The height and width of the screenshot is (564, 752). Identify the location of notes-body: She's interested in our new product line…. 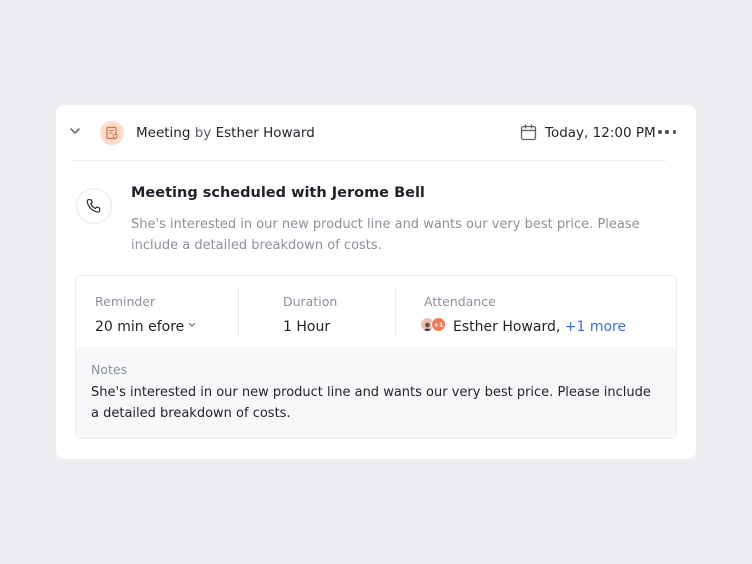
(371, 403).